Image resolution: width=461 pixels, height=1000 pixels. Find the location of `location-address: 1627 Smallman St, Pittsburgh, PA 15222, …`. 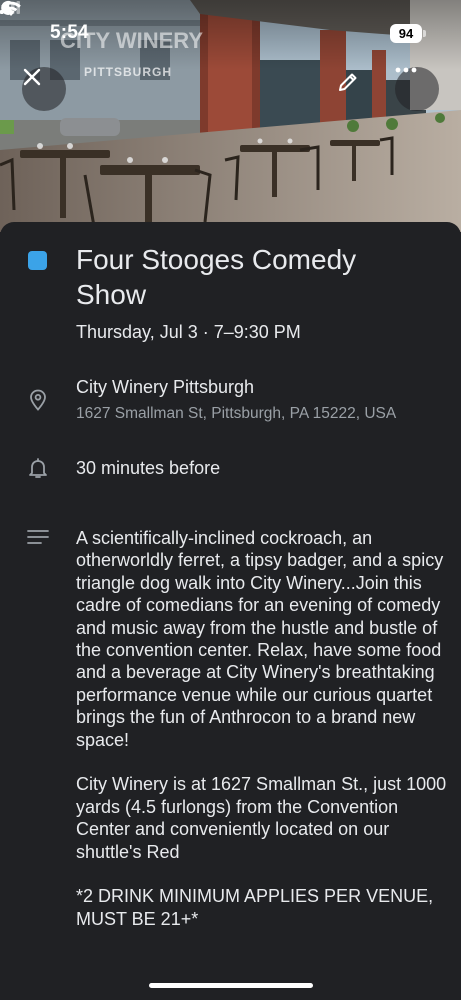

location-address: 1627 Smallman St, Pittsburgh, PA 15222, … is located at coordinates (236, 414).